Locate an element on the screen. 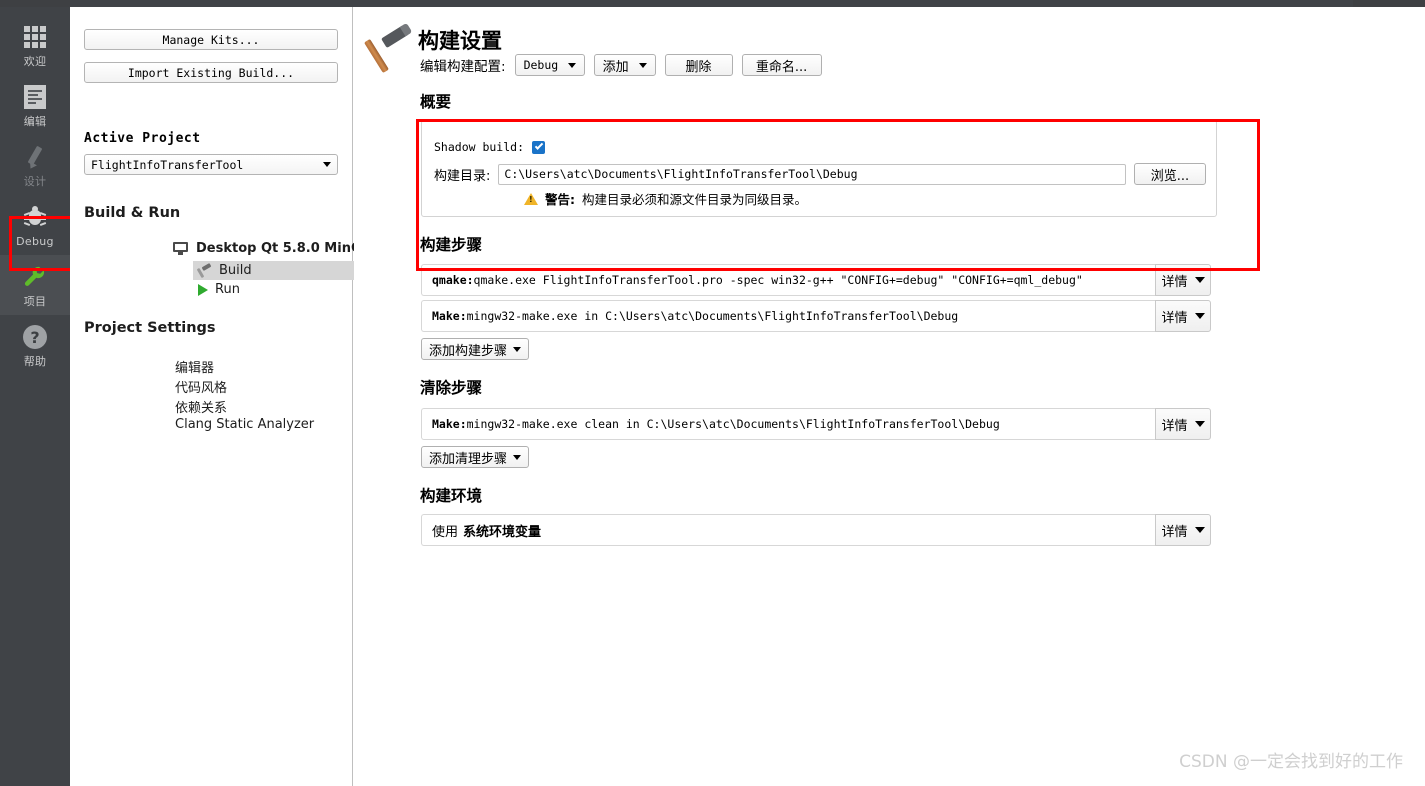 The image size is (1425, 786). sidebar-item-label: 编辑 is located at coordinates (35, 121).